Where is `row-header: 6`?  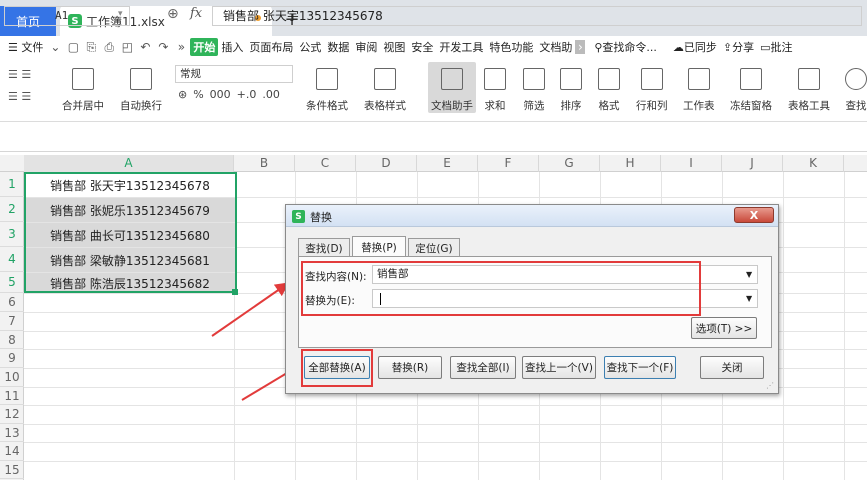
row-header: 6 is located at coordinates (12, 302).